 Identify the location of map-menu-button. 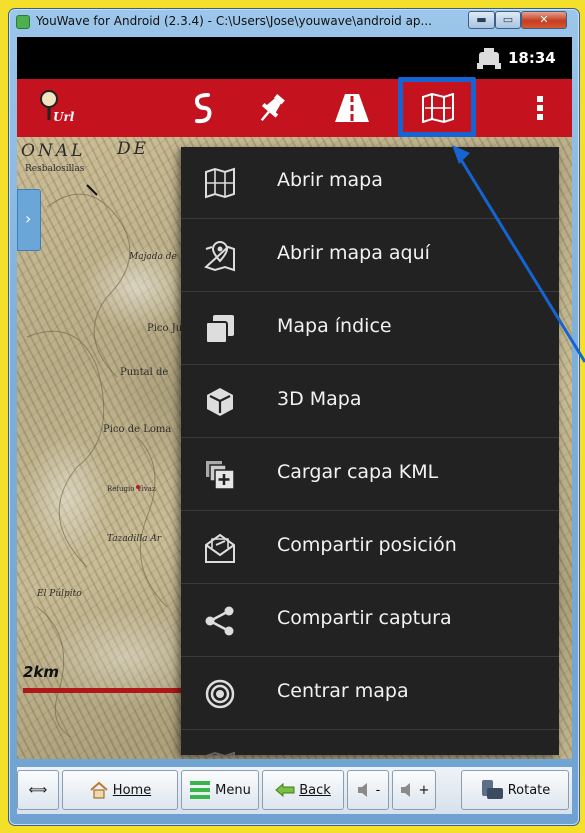
(438, 108).